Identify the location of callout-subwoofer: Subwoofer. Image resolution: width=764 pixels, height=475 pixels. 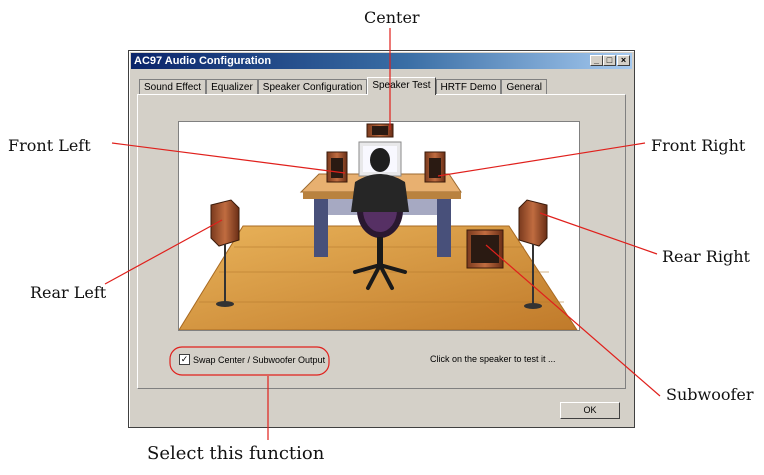
(710, 394).